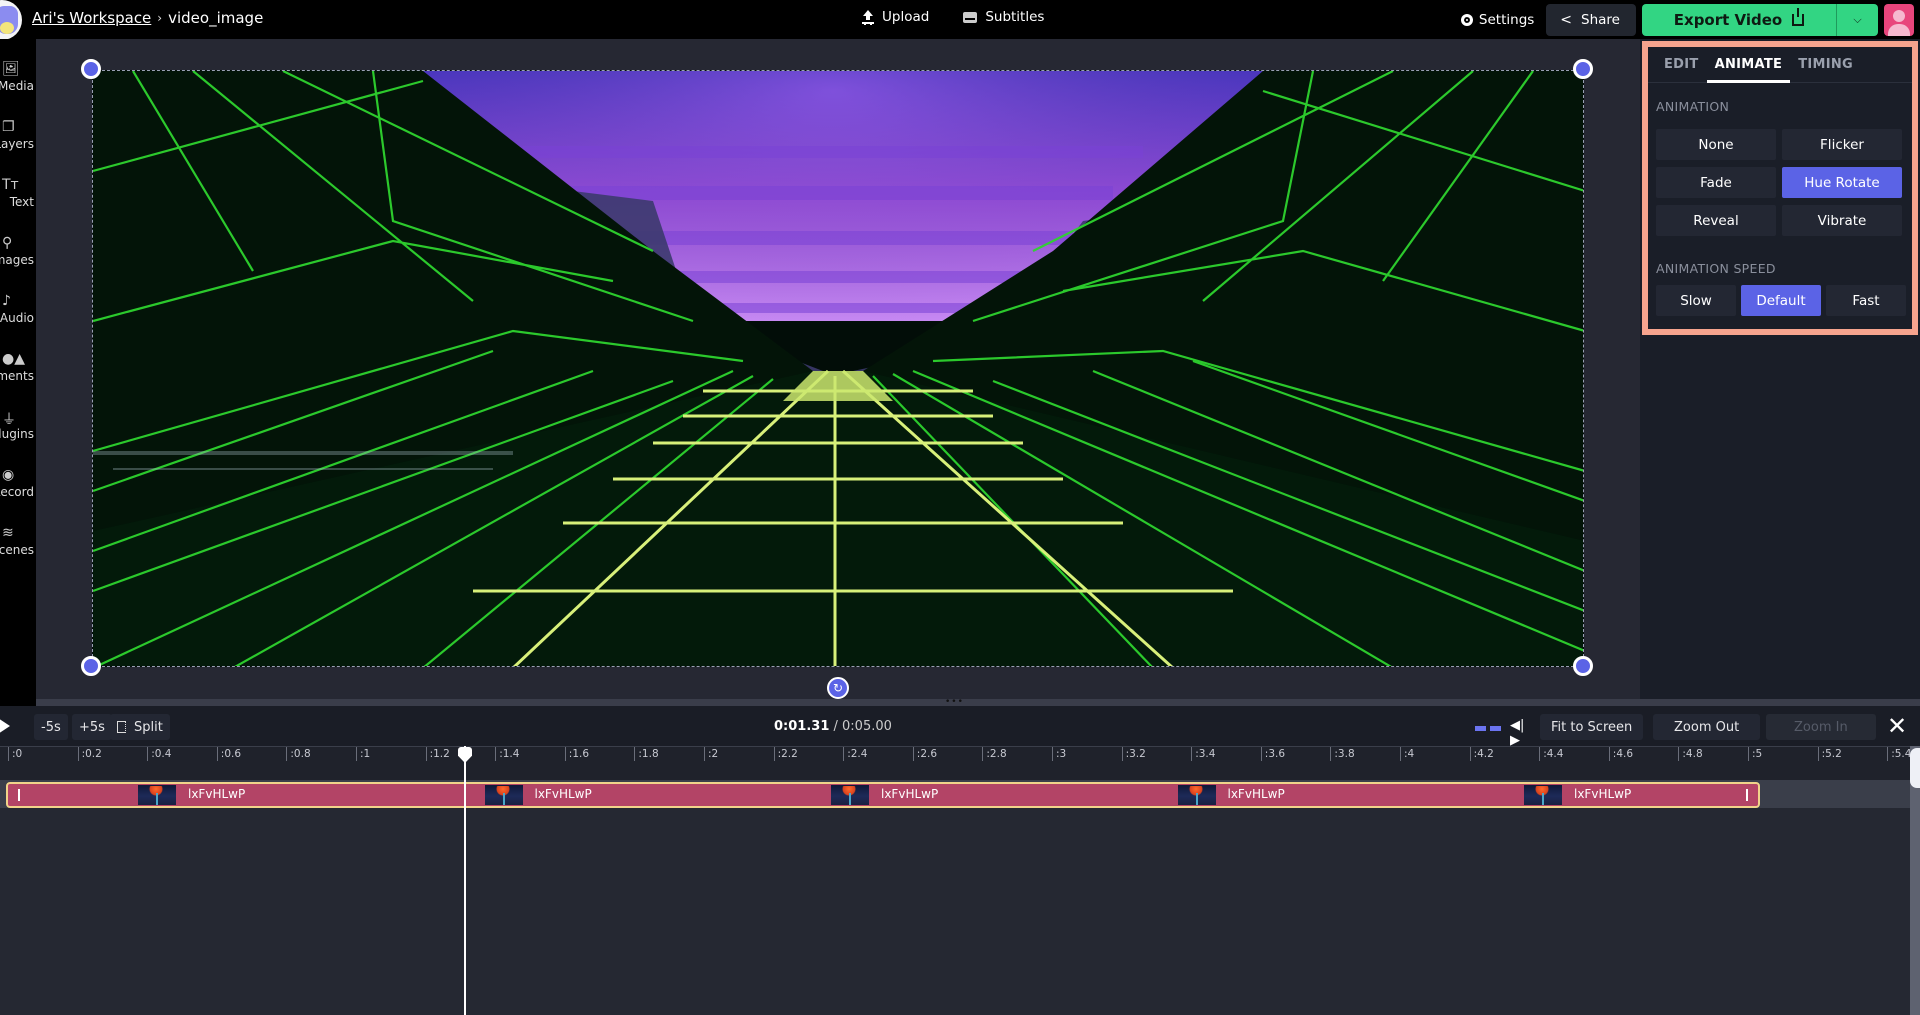 The height and width of the screenshot is (1015, 1920). I want to click on ruler-tick: :1.2, so click(437, 754).